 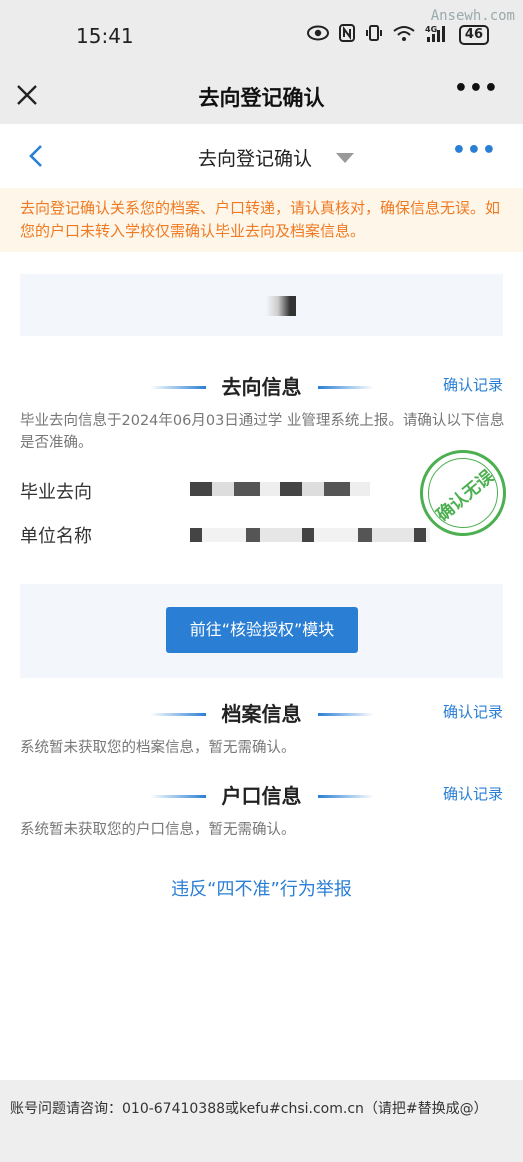 What do you see at coordinates (404, 35) in the screenshot?
I see `wifi-icon` at bounding box center [404, 35].